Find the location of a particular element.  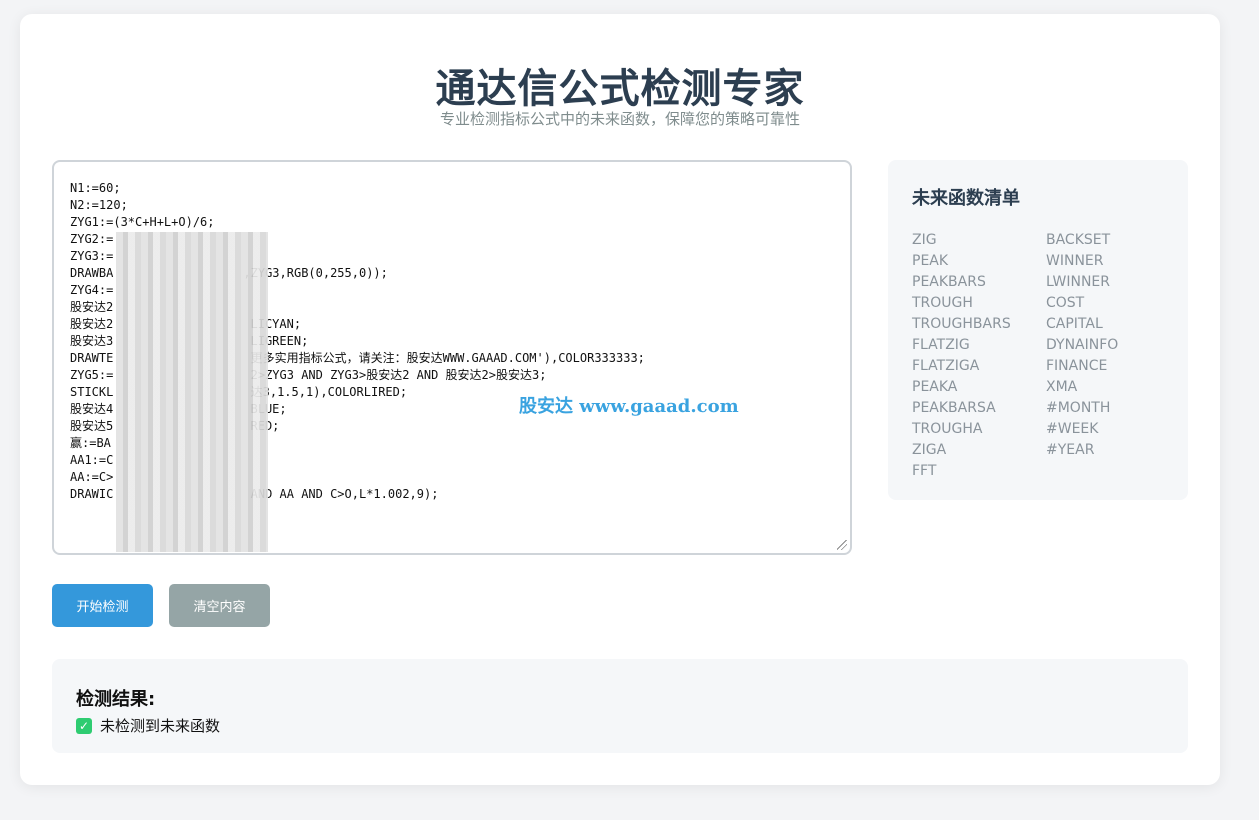

future-function-item: COST is located at coordinates (1065, 303).